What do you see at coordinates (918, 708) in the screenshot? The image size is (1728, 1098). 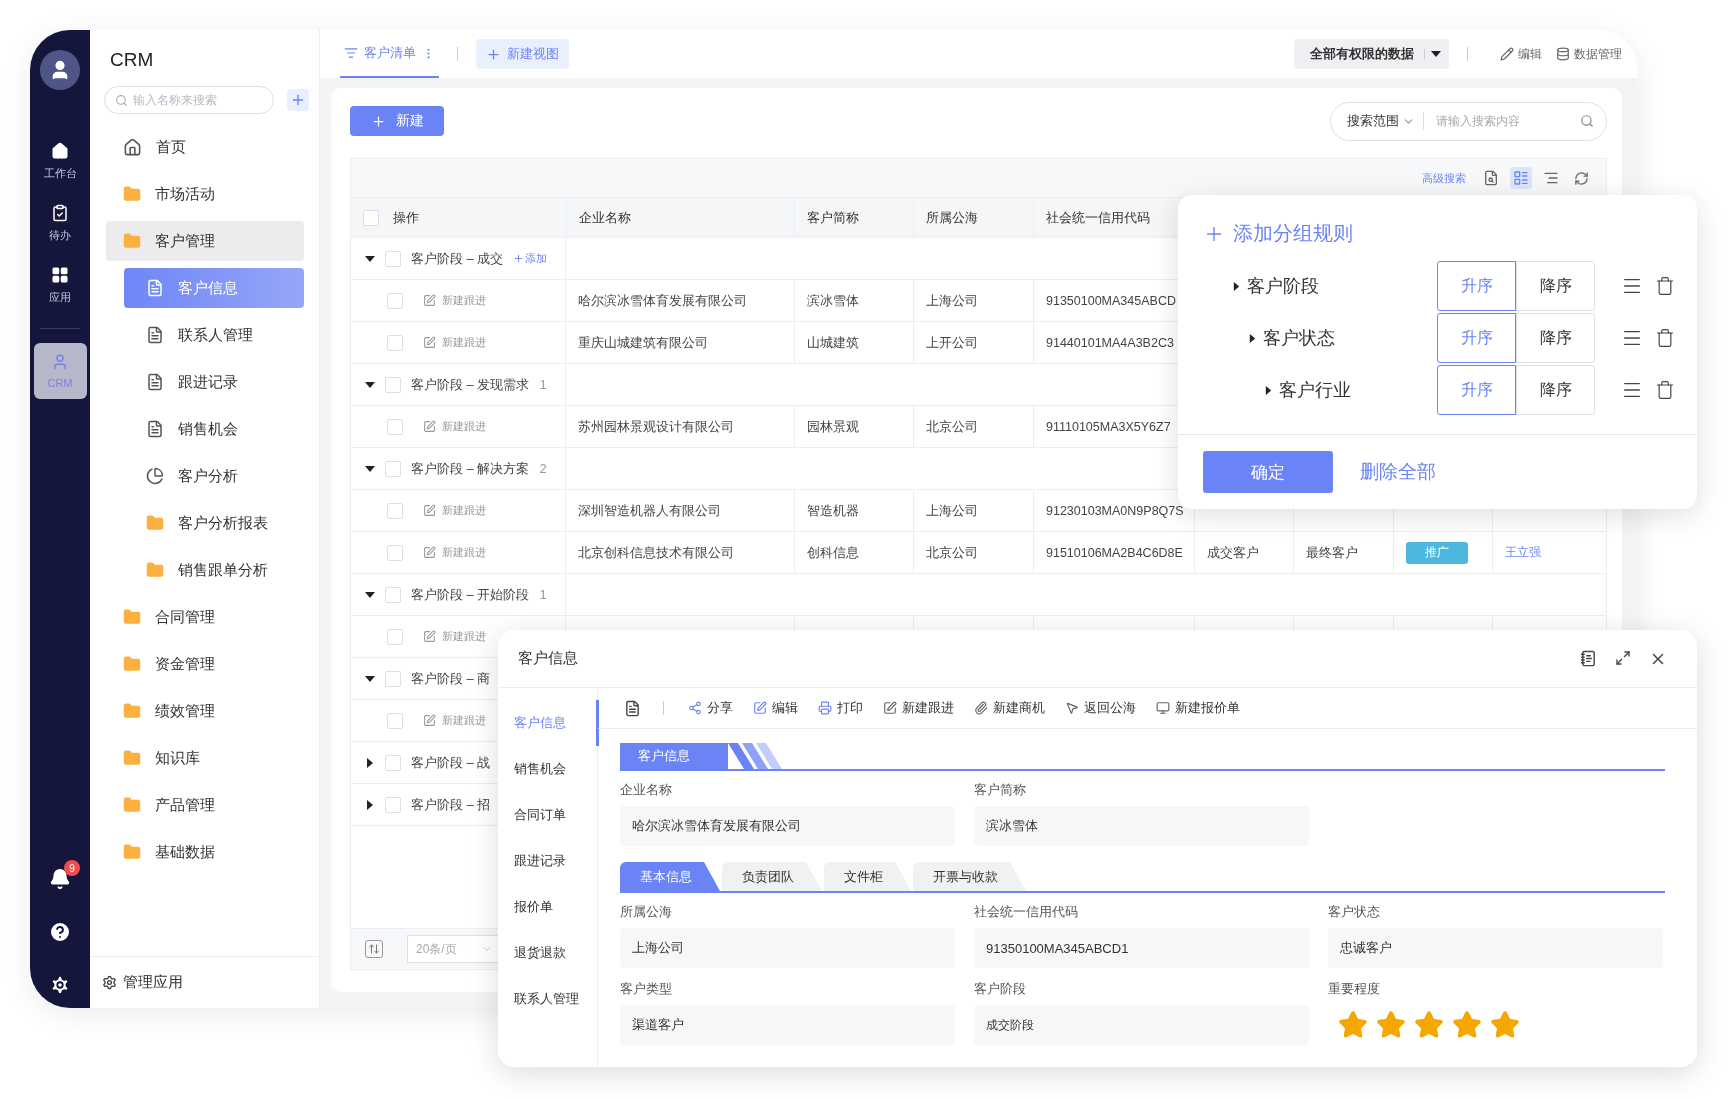 I see `action-button: 新建跟进` at bounding box center [918, 708].